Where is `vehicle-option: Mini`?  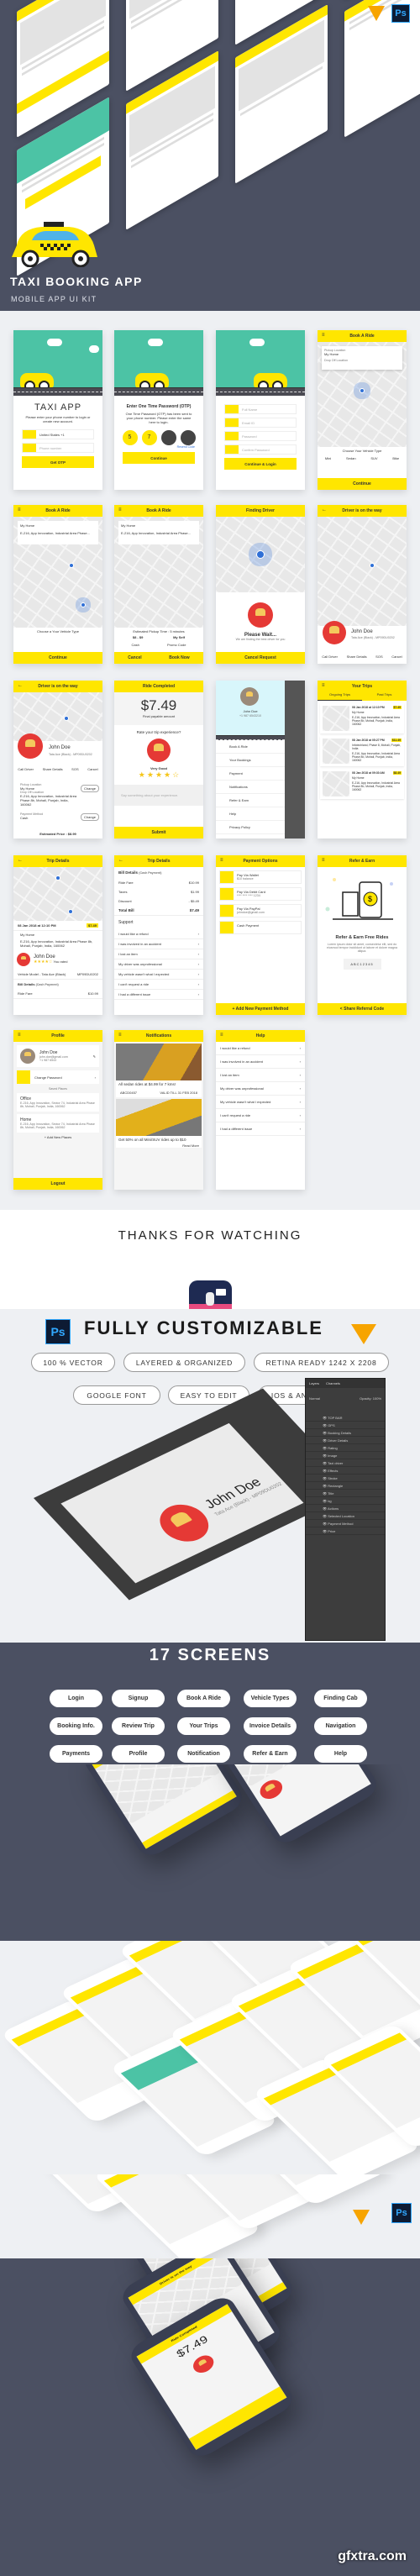
vehicle-option: Mini is located at coordinates (328, 458).